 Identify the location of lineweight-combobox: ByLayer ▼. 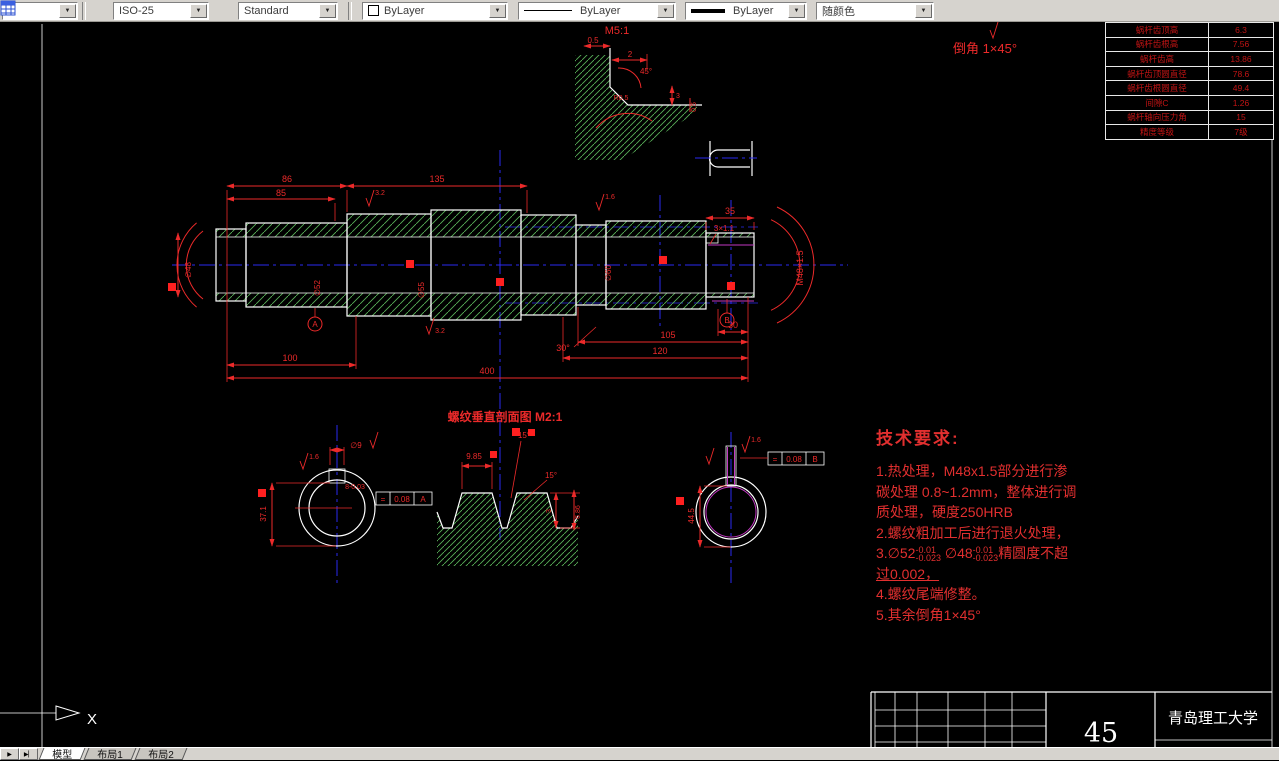
(746, 10).